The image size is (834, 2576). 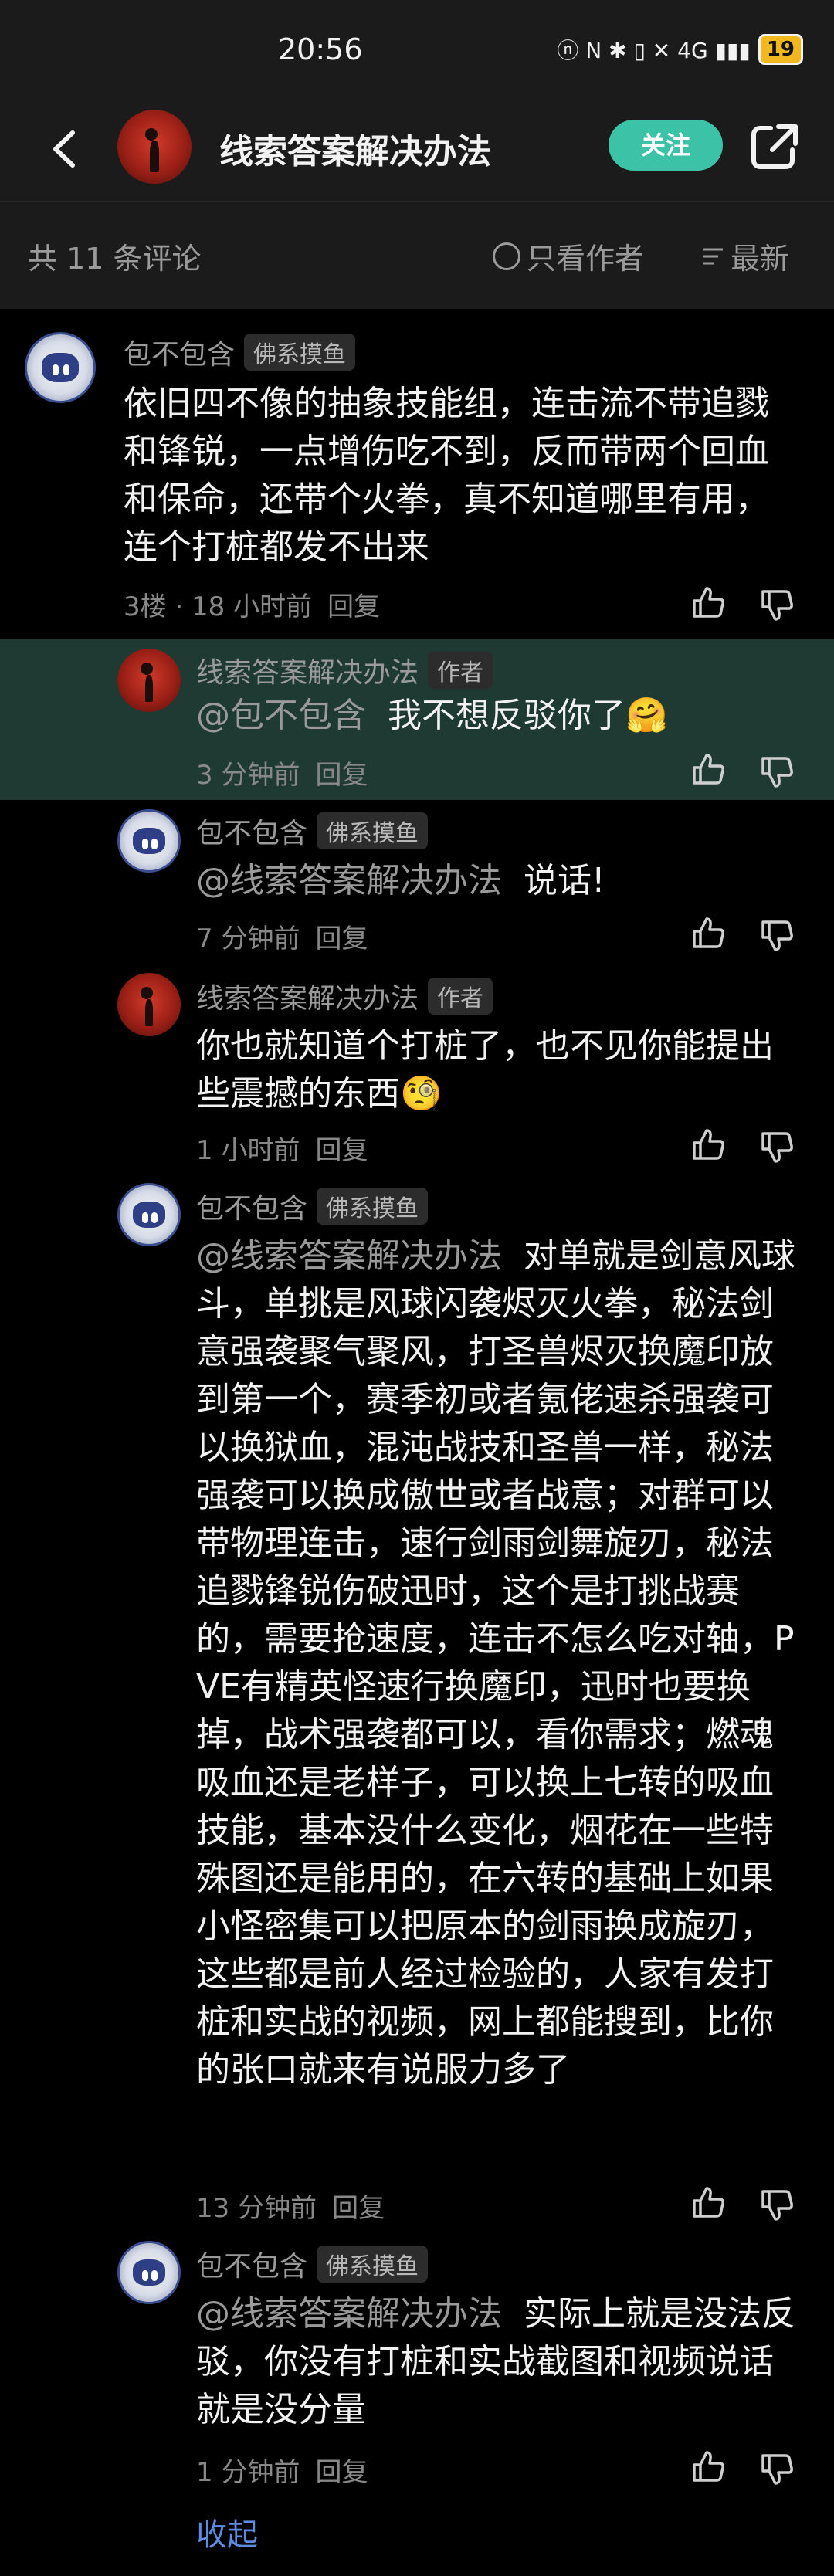 What do you see at coordinates (248, 2472) in the screenshot?
I see `comment-time: 1 分钟前` at bounding box center [248, 2472].